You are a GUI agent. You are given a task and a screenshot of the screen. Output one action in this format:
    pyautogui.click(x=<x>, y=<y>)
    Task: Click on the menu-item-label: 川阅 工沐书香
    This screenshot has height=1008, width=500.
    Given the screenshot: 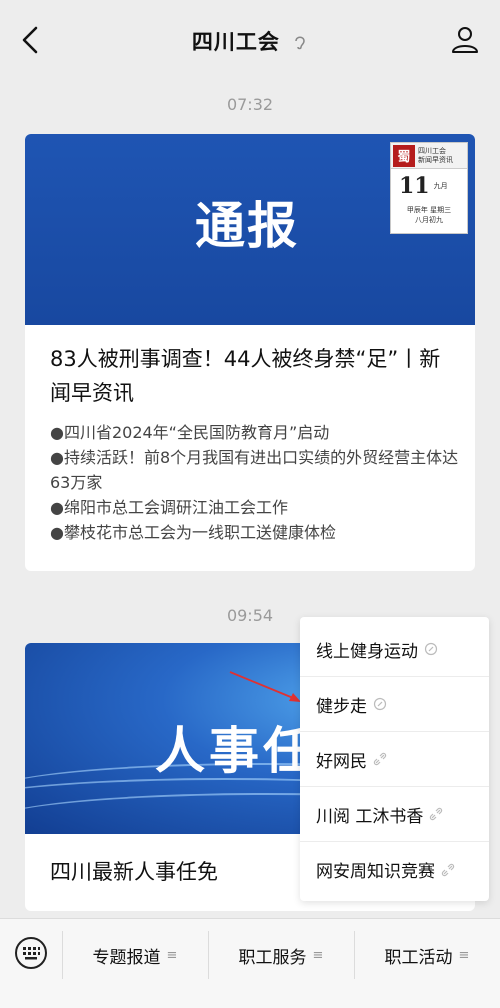 What is the action you would take?
    pyautogui.click(x=370, y=816)
    